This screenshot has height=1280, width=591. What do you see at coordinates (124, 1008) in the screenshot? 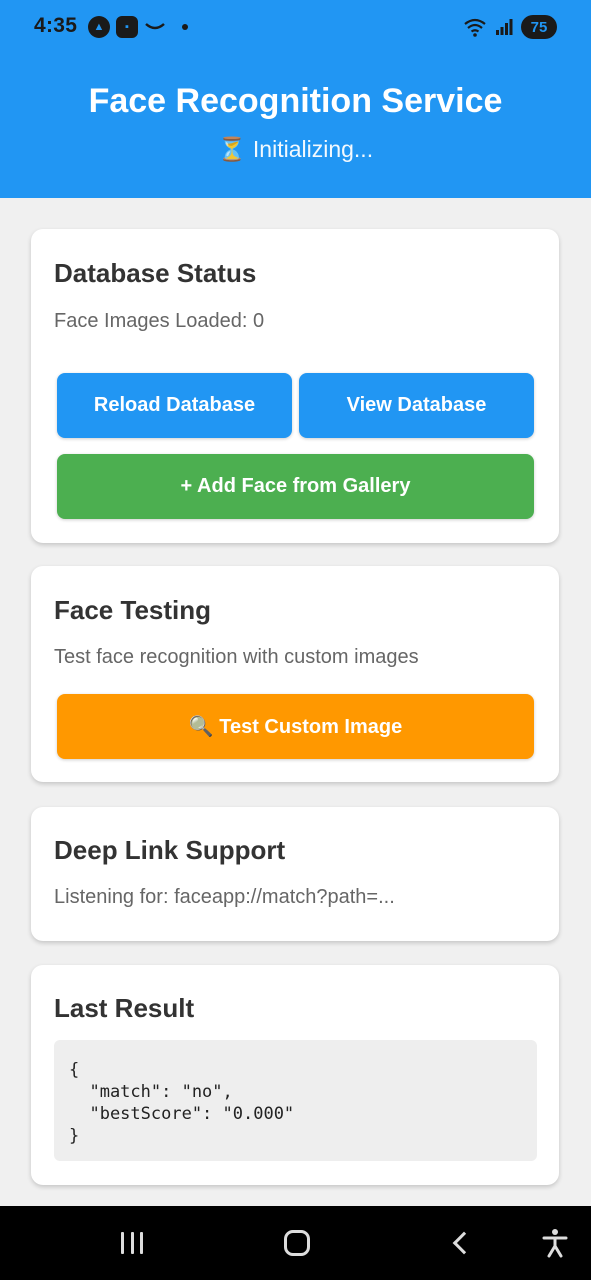
I see `card-title: Last Result` at bounding box center [124, 1008].